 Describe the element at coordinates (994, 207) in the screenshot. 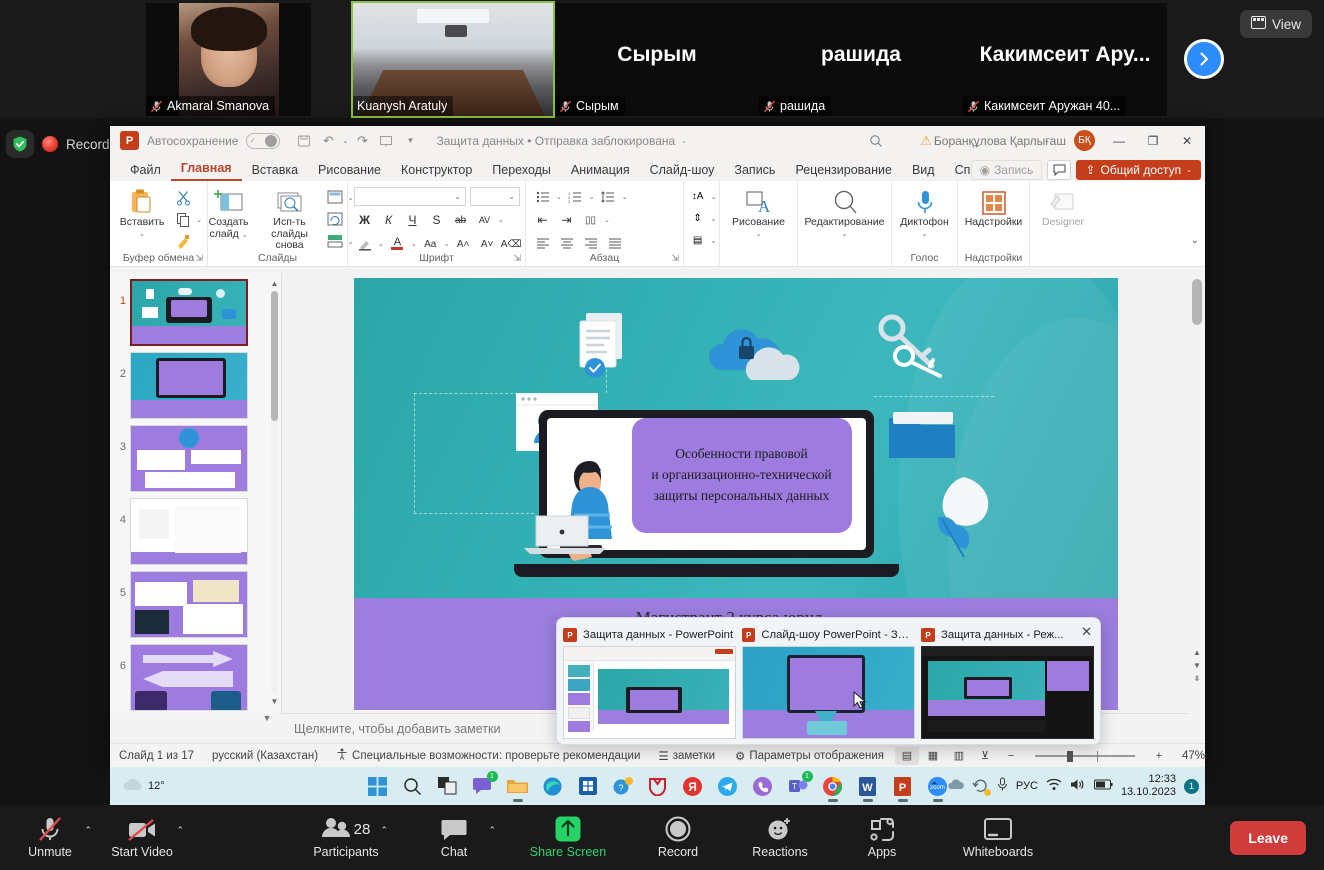

I see `addins-button: Надстройки` at that location.